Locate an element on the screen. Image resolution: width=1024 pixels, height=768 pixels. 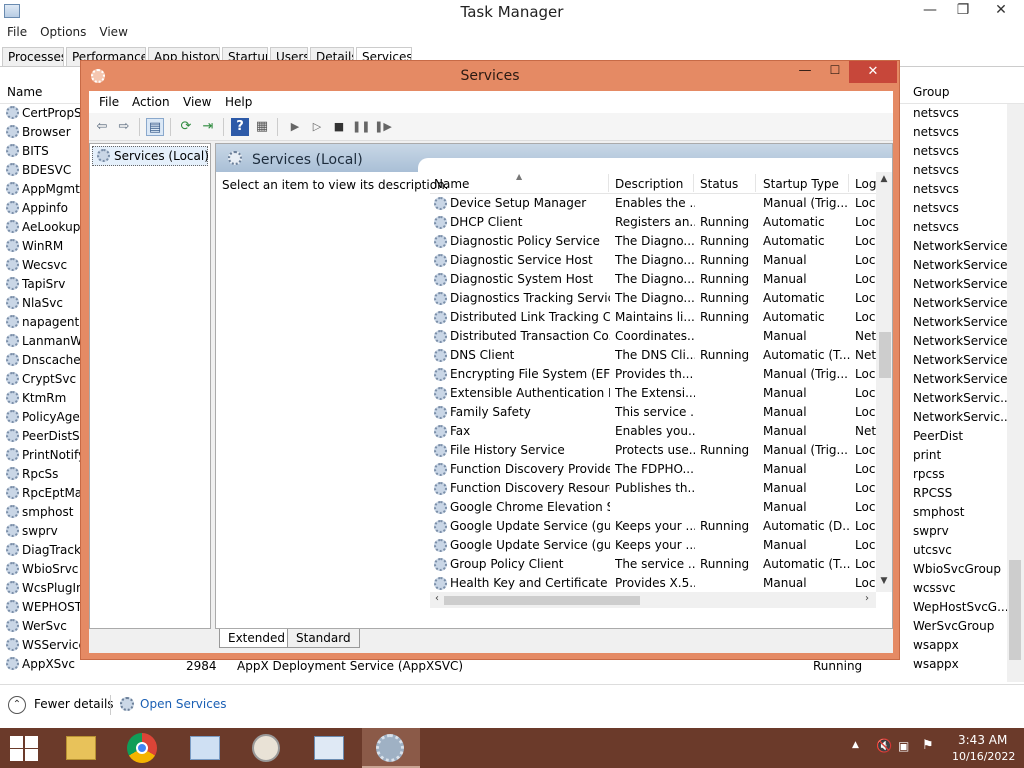
export-list-icon: ⇥ is located at coordinates (208, 127).